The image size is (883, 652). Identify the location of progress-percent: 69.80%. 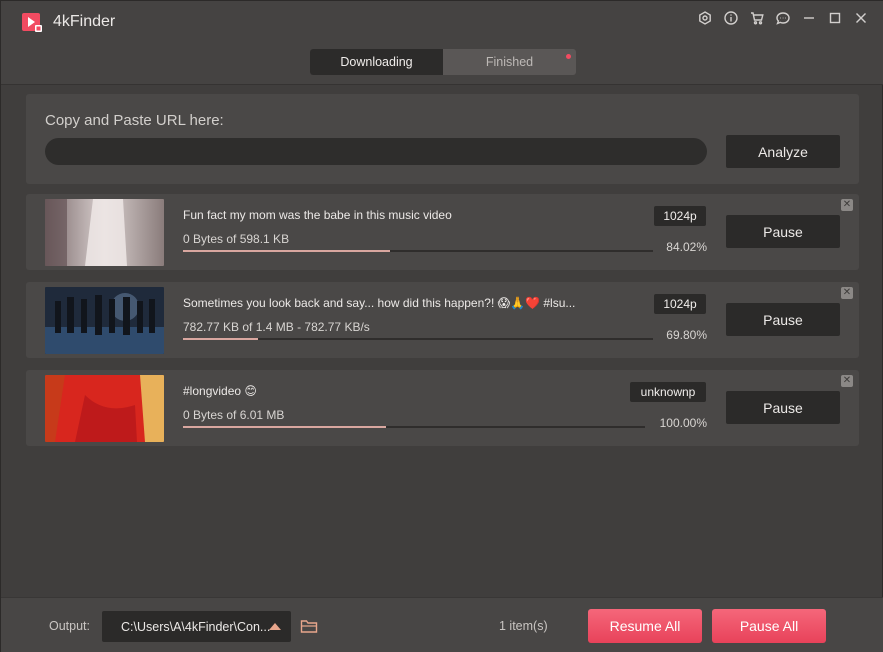
(686, 335).